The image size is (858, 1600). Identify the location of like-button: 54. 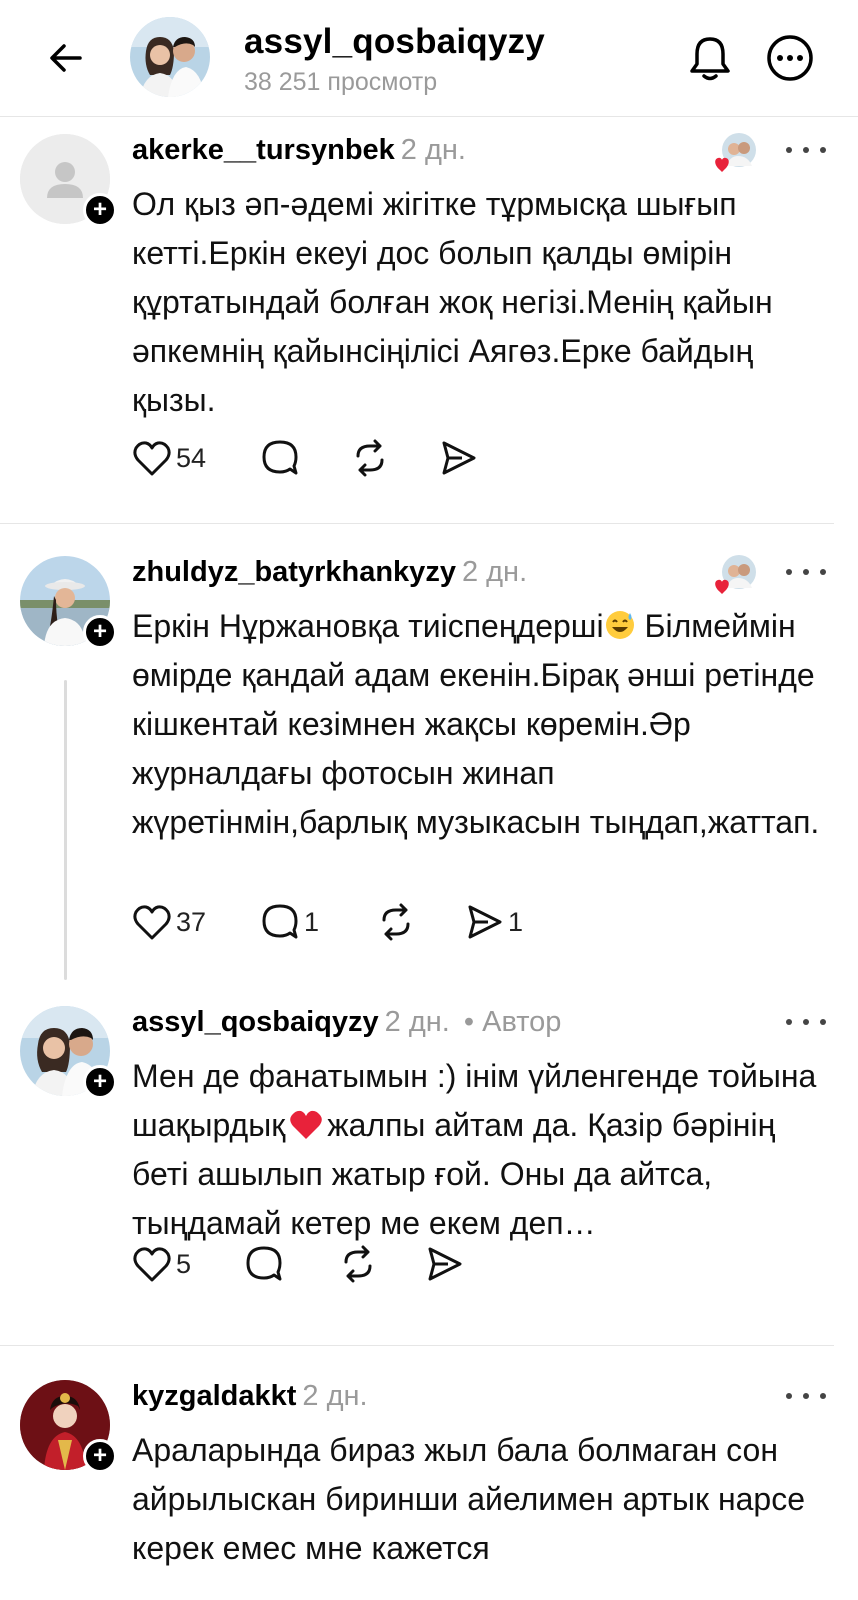
(169, 458).